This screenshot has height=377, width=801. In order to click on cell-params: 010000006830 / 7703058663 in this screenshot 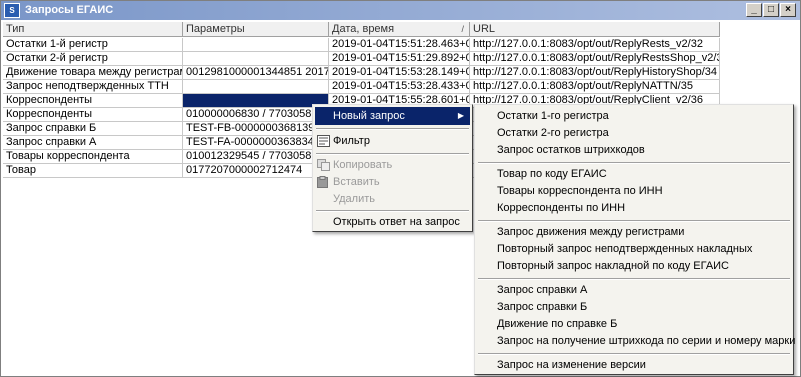, I will do `click(256, 115)`.